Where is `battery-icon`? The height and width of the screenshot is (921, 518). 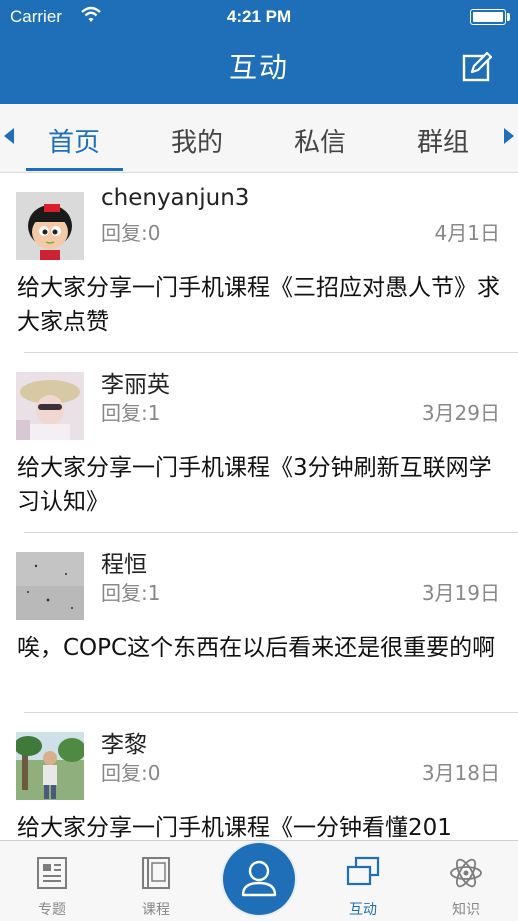
battery-icon is located at coordinates (490, 17).